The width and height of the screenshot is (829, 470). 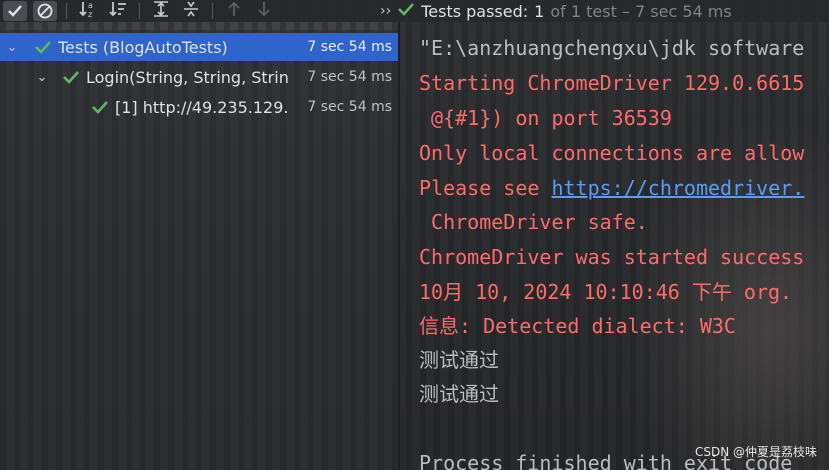 What do you see at coordinates (612, 83) in the screenshot?
I see `console-line: Starting ChromeDriver 129.0.6615` at bounding box center [612, 83].